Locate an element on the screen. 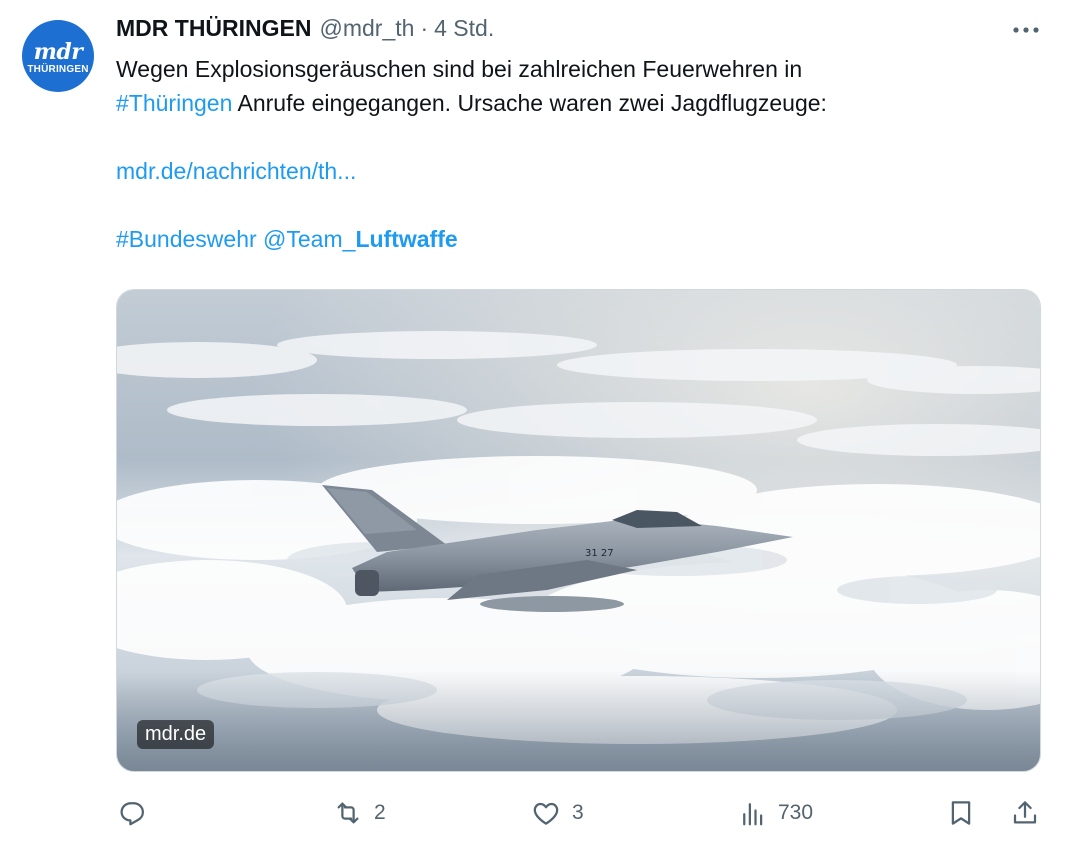 This screenshot has height=848, width=1066. hashtag-bundeswehr: #Bundeswehr is located at coordinates (186, 239).